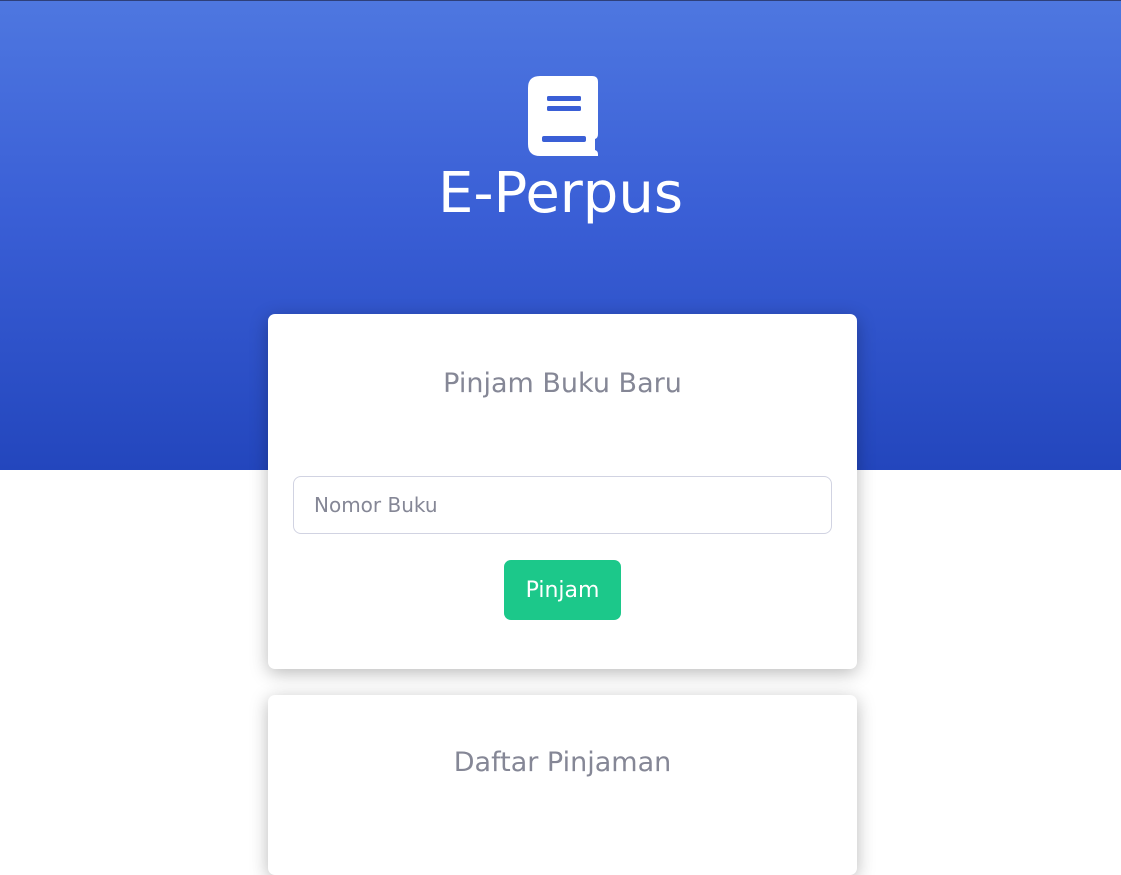 The height and width of the screenshot is (875, 1121). What do you see at coordinates (562, 383) in the screenshot?
I see `borrow-card-title: Pinjam Buku Baru` at bounding box center [562, 383].